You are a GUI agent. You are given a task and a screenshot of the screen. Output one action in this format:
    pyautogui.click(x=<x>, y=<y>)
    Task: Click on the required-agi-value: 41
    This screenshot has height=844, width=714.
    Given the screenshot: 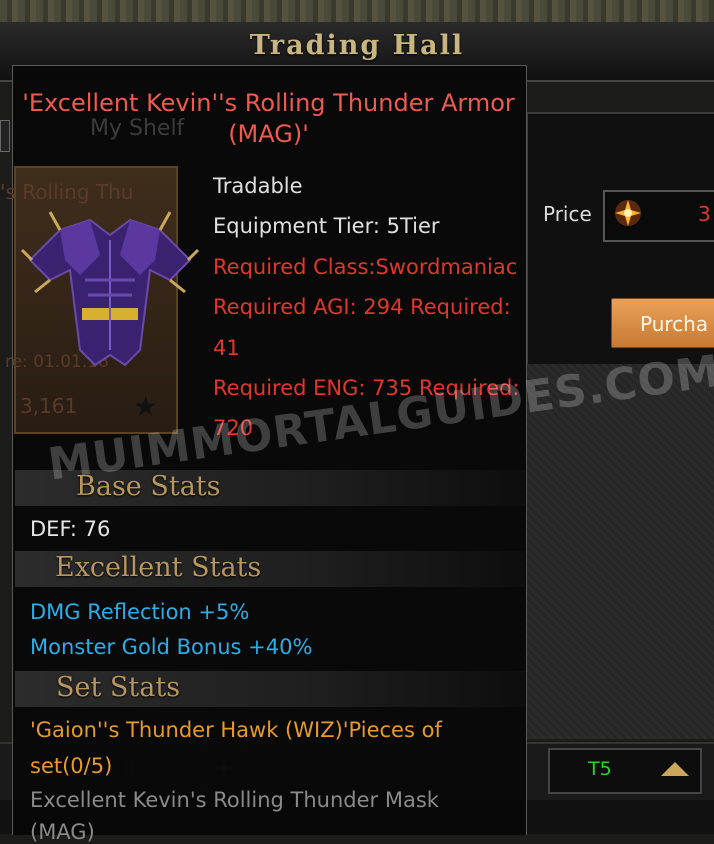 What is the action you would take?
    pyautogui.click(x=226, y=348)
    